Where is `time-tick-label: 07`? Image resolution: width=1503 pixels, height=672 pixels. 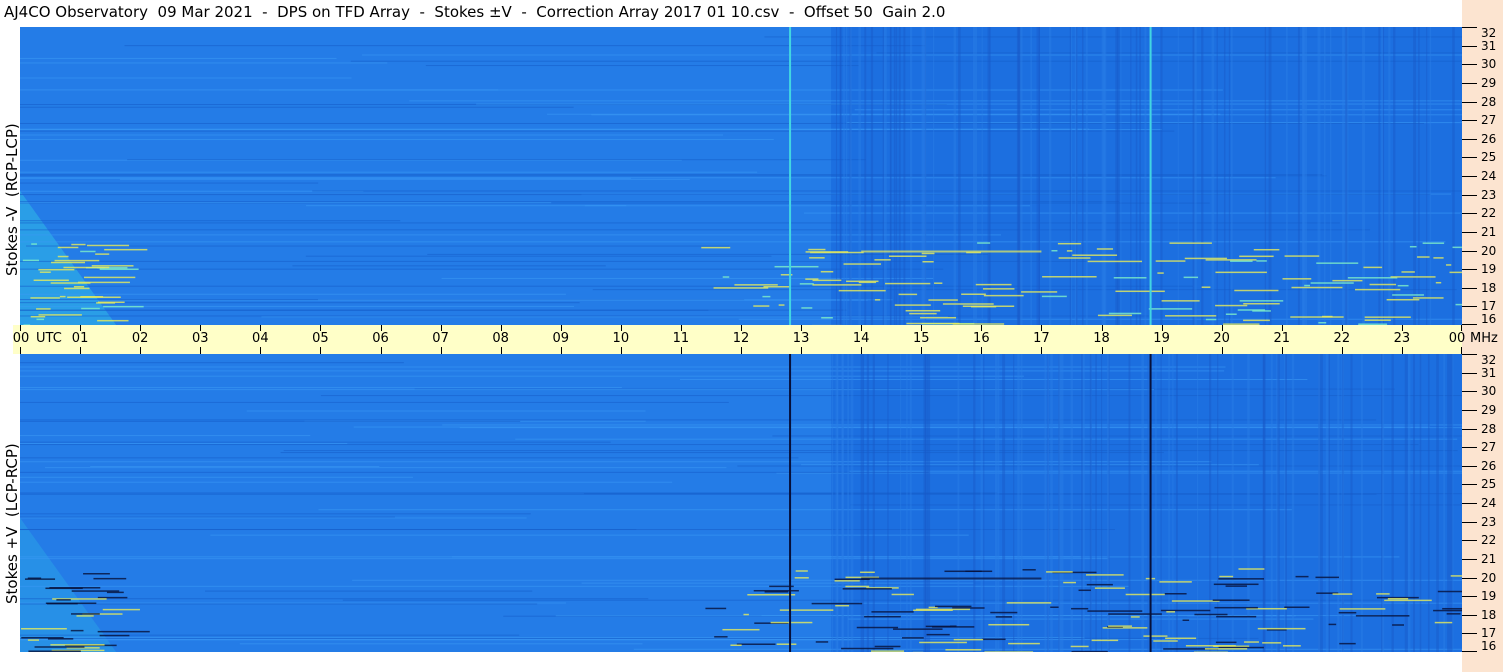
time-tick-label: 07 is located at coordinates (440, 338).